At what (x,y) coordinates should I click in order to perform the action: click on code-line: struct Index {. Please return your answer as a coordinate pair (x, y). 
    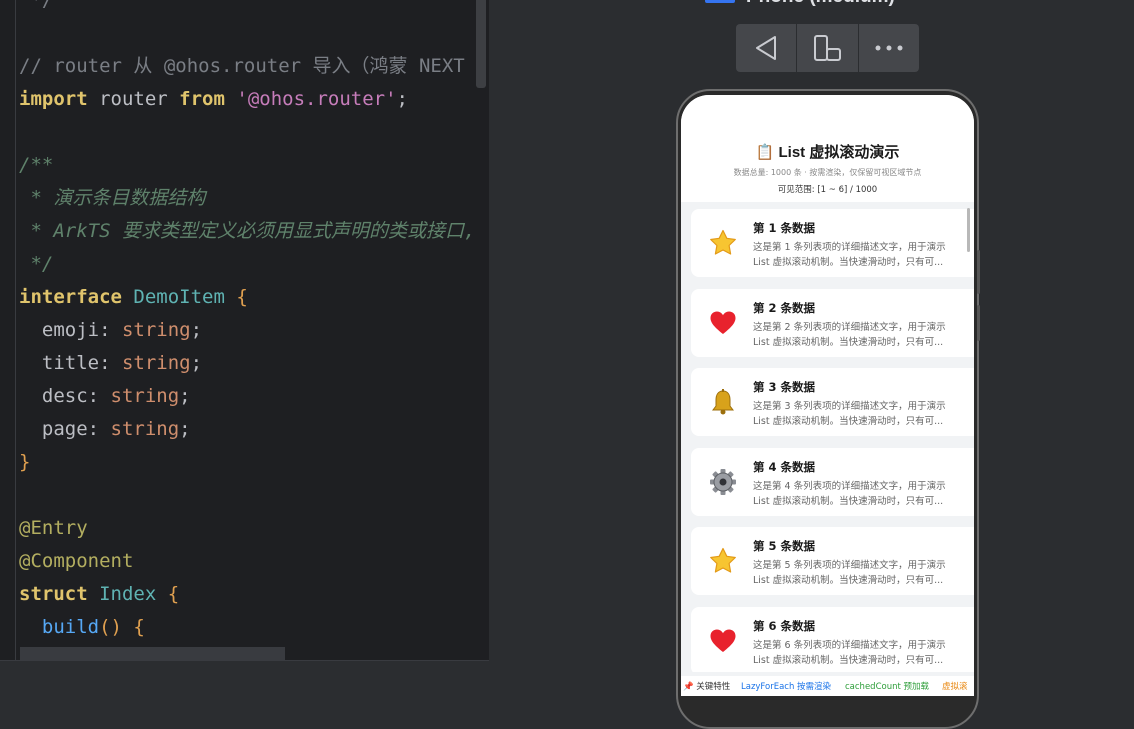
    Looking at the image, I should click on (247, 594).